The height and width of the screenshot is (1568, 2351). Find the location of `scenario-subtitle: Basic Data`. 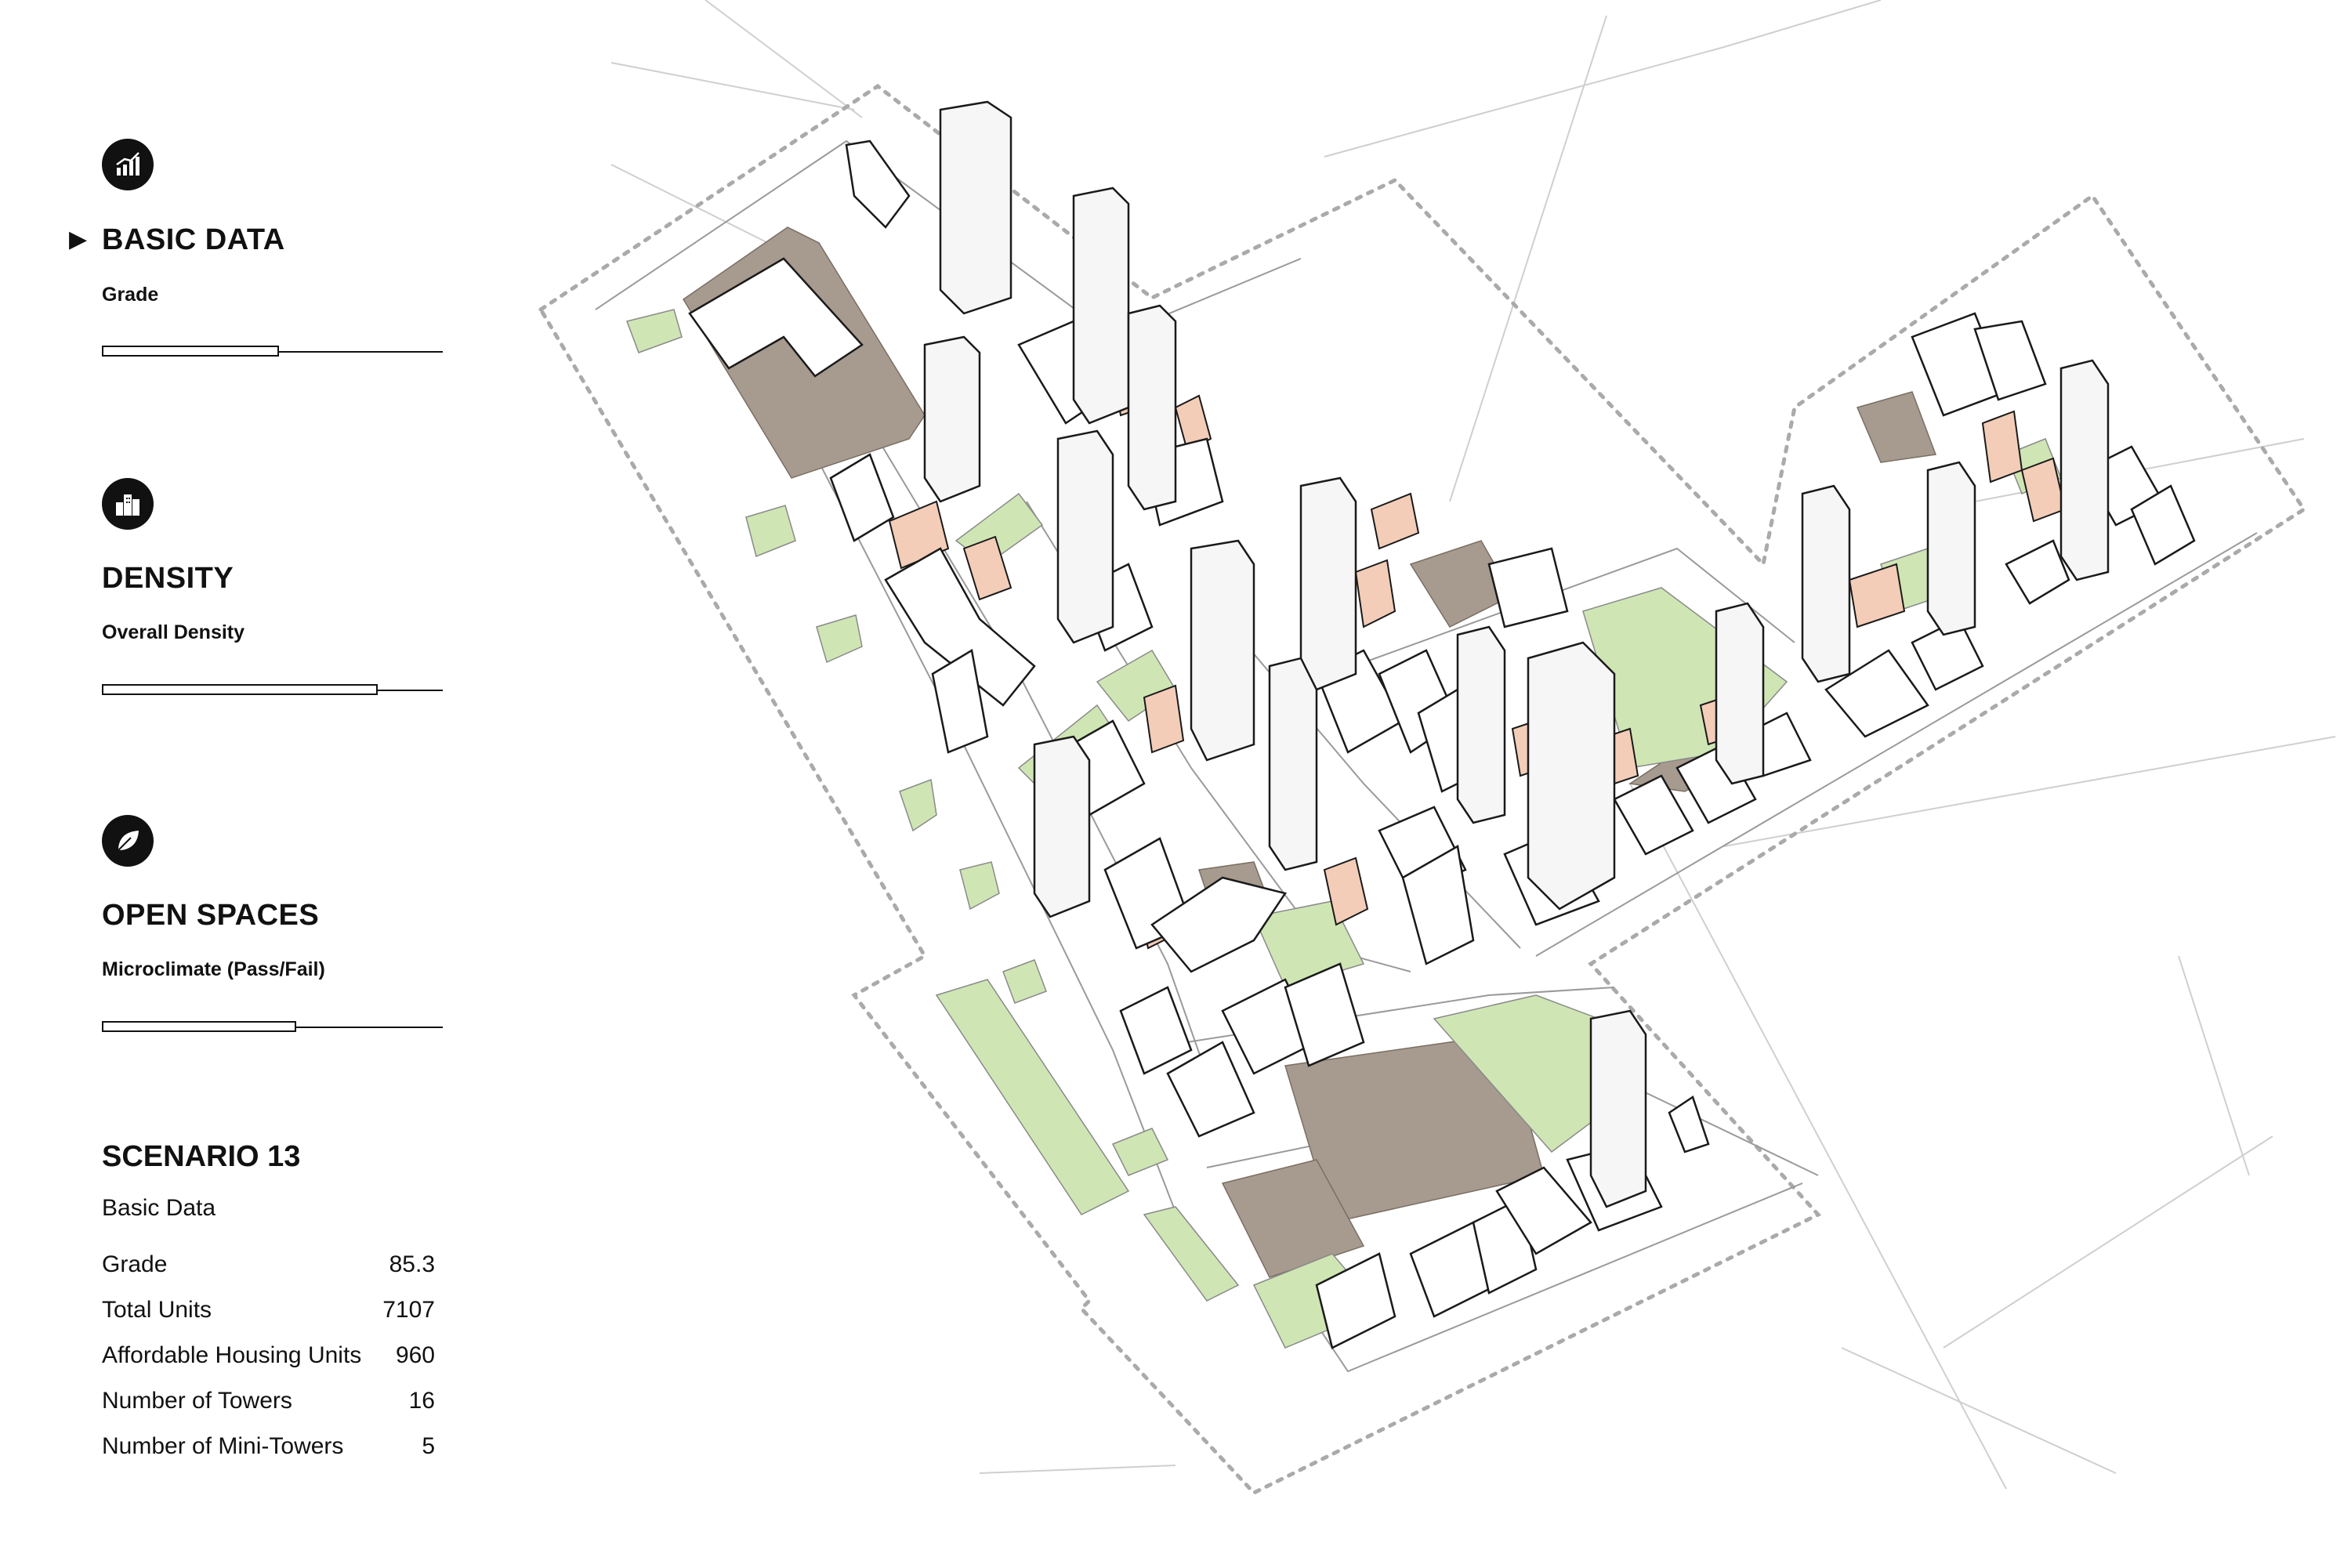

scenario-subtitle: Basic Data is located at coordinates (159, 1208).